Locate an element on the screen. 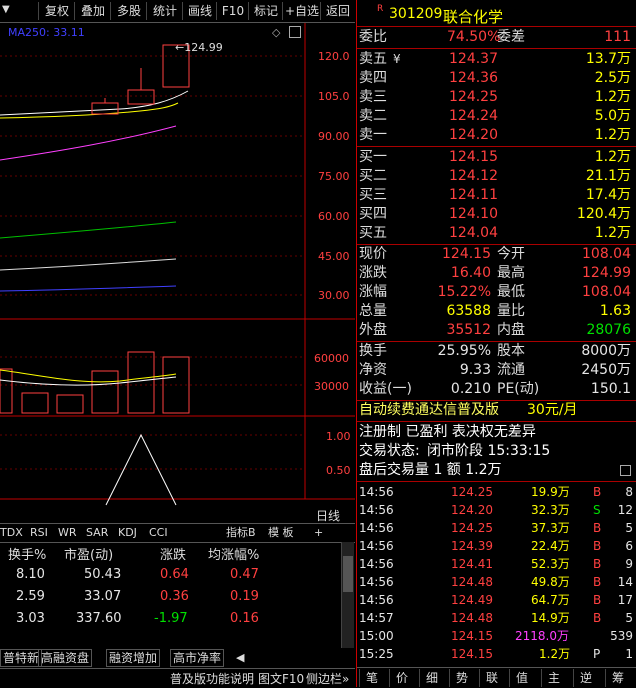 This screenshot has height=688, width=636. ask-row: 卖一 124.20 1.2万 is located at coordinates (496, 135).